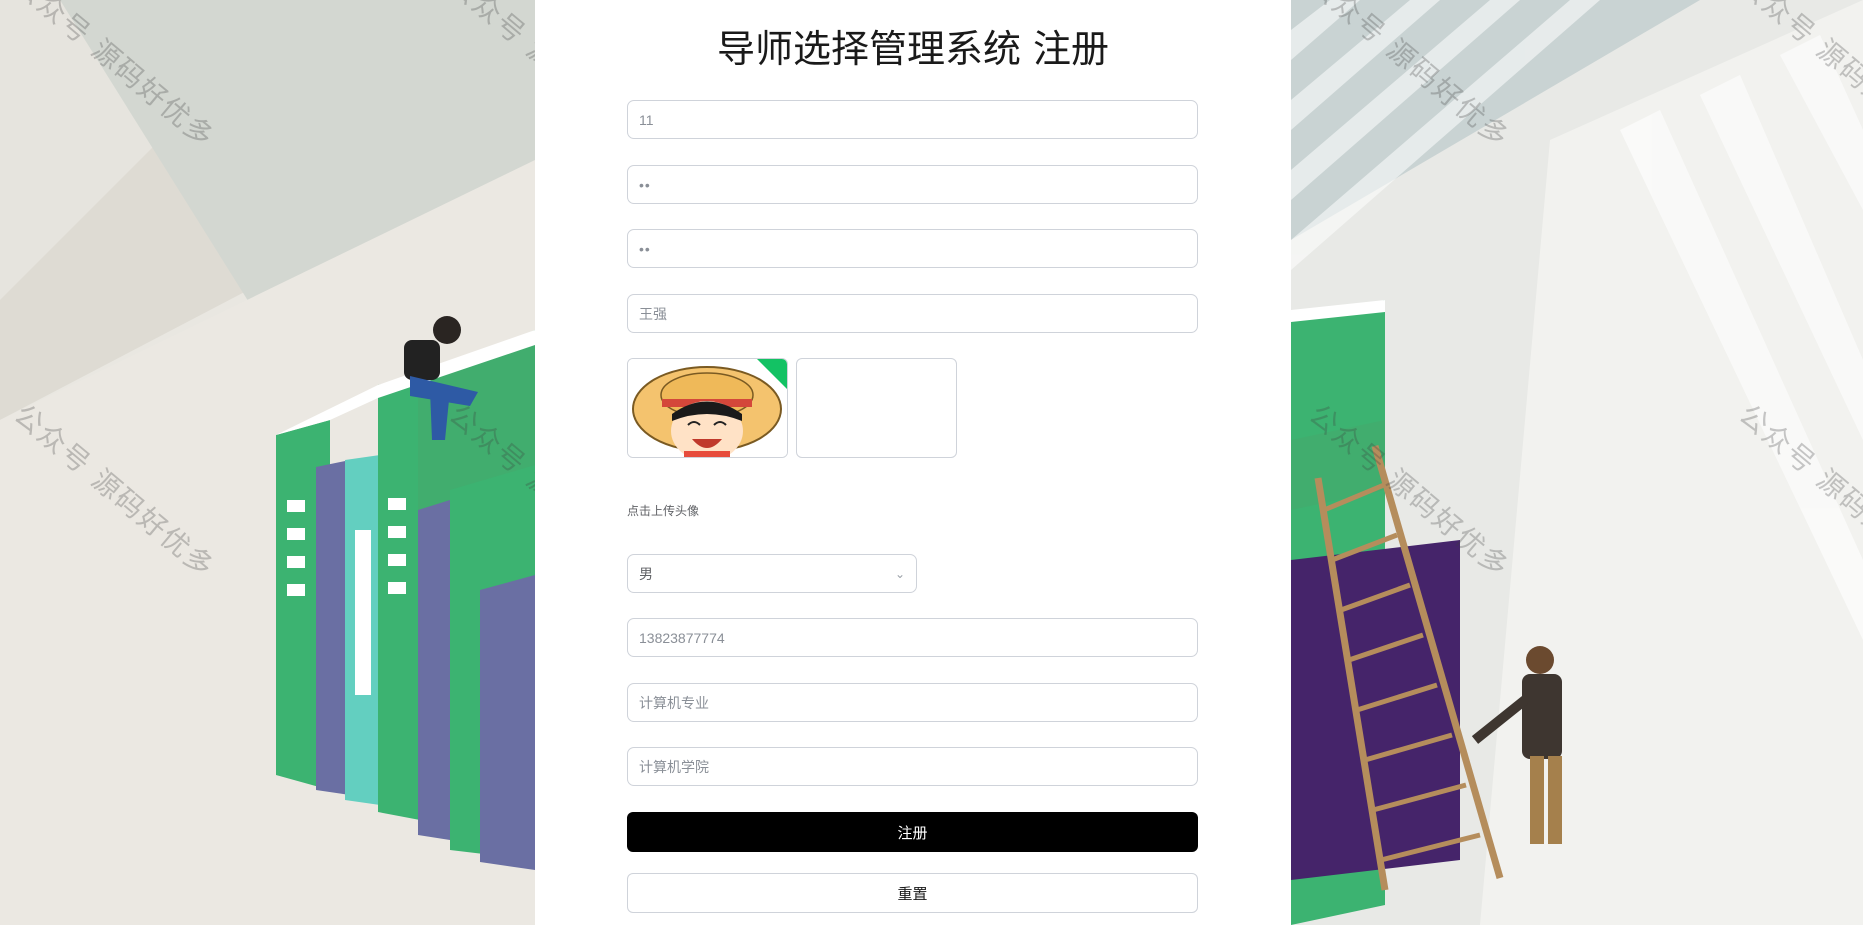 The width and height of the screenshot is (1863, 925). What do you see at coordinates (879, 832) in the screenshot?
I see `hand-pointer-icon: ☝` at bounding box center [879, 832].